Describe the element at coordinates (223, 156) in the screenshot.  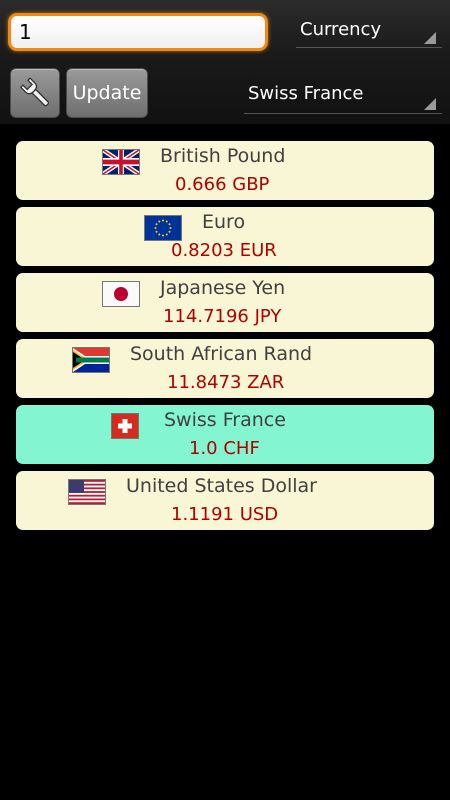
I see `currency-name: British Pound` at that location.